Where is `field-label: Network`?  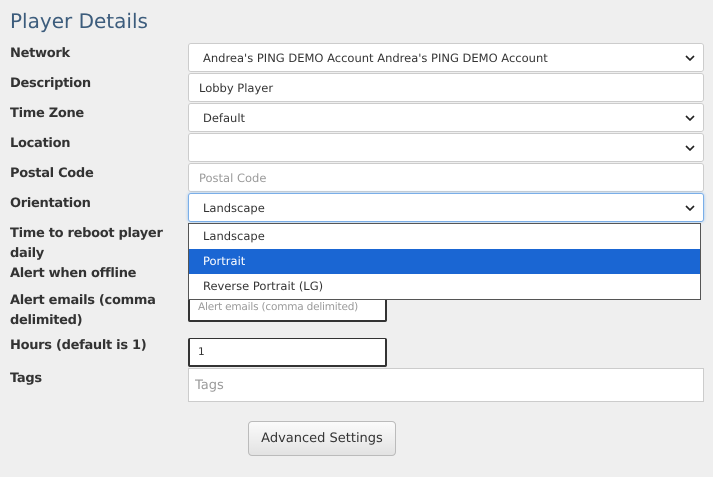
field-label: Network is located at coordinates (41, 54).